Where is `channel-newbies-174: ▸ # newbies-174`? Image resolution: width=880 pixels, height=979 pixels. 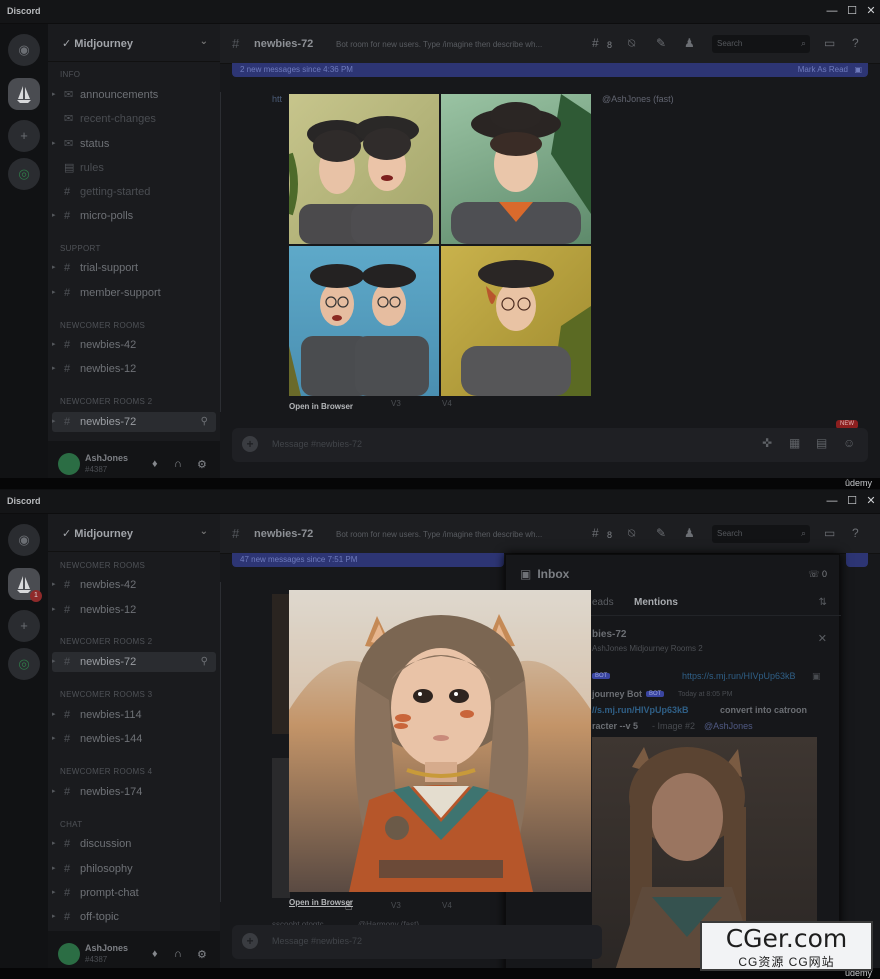 channel-newbies-174: ▸ # newbies-174 is located at coordinates (134, 792).